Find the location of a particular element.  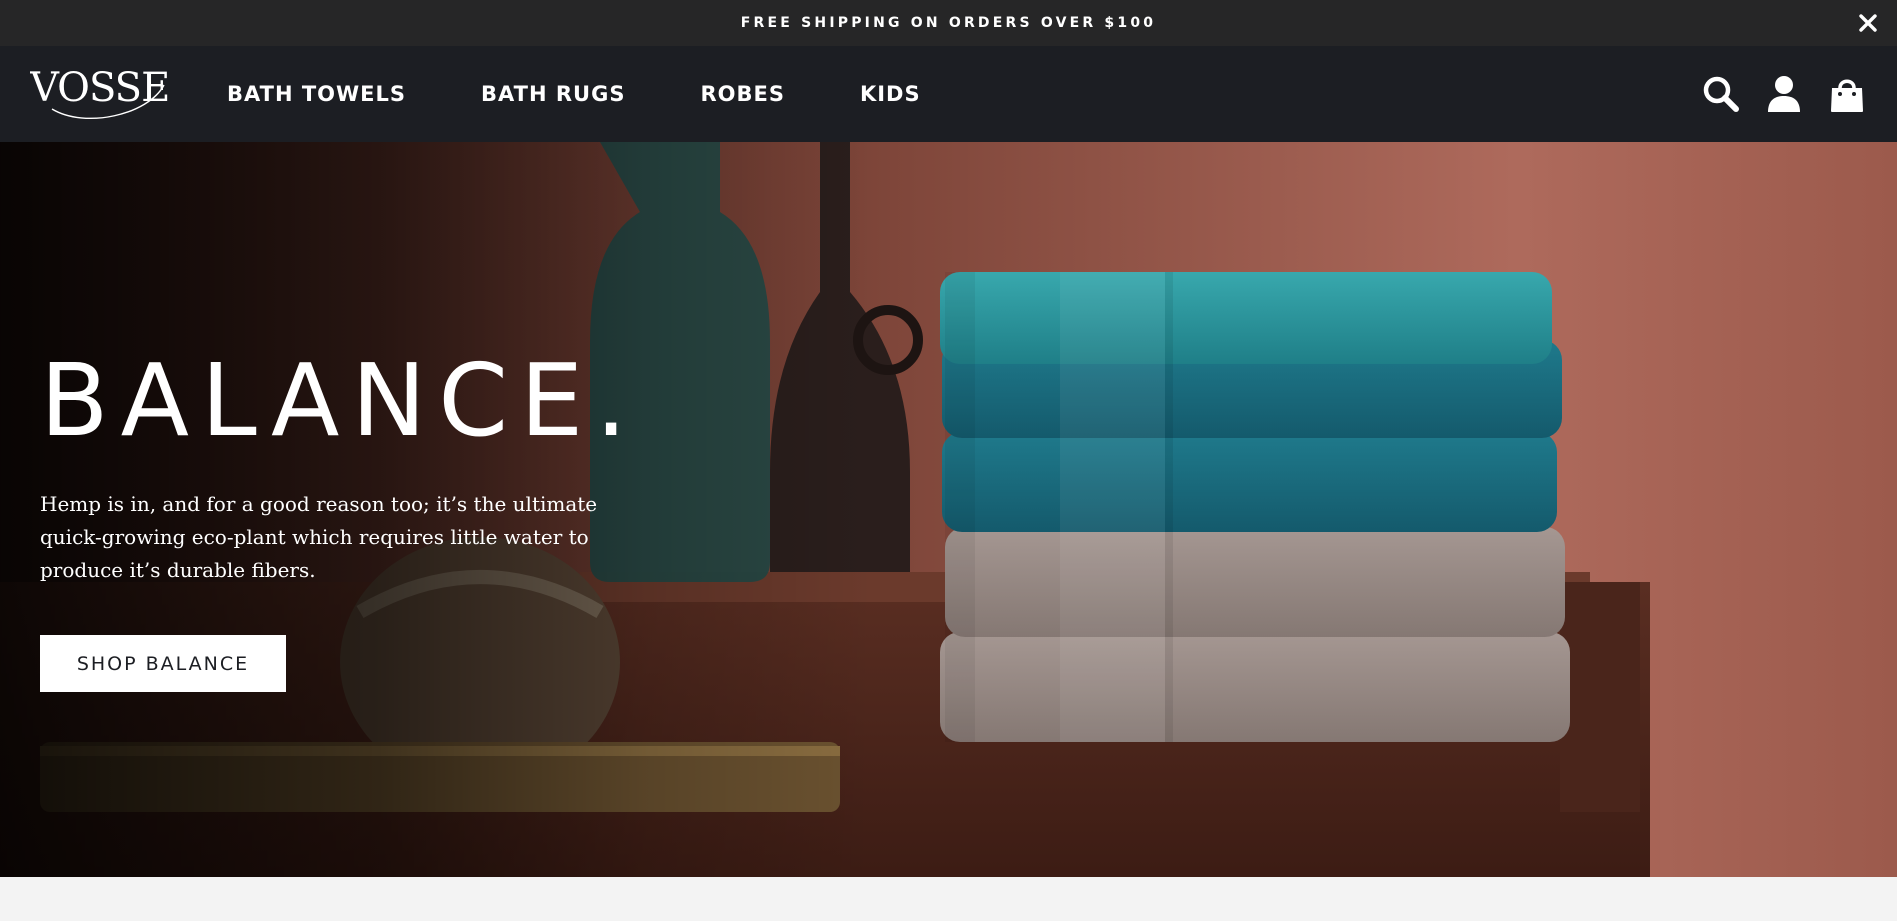

cart-button is located at coordinates (1847, 94).